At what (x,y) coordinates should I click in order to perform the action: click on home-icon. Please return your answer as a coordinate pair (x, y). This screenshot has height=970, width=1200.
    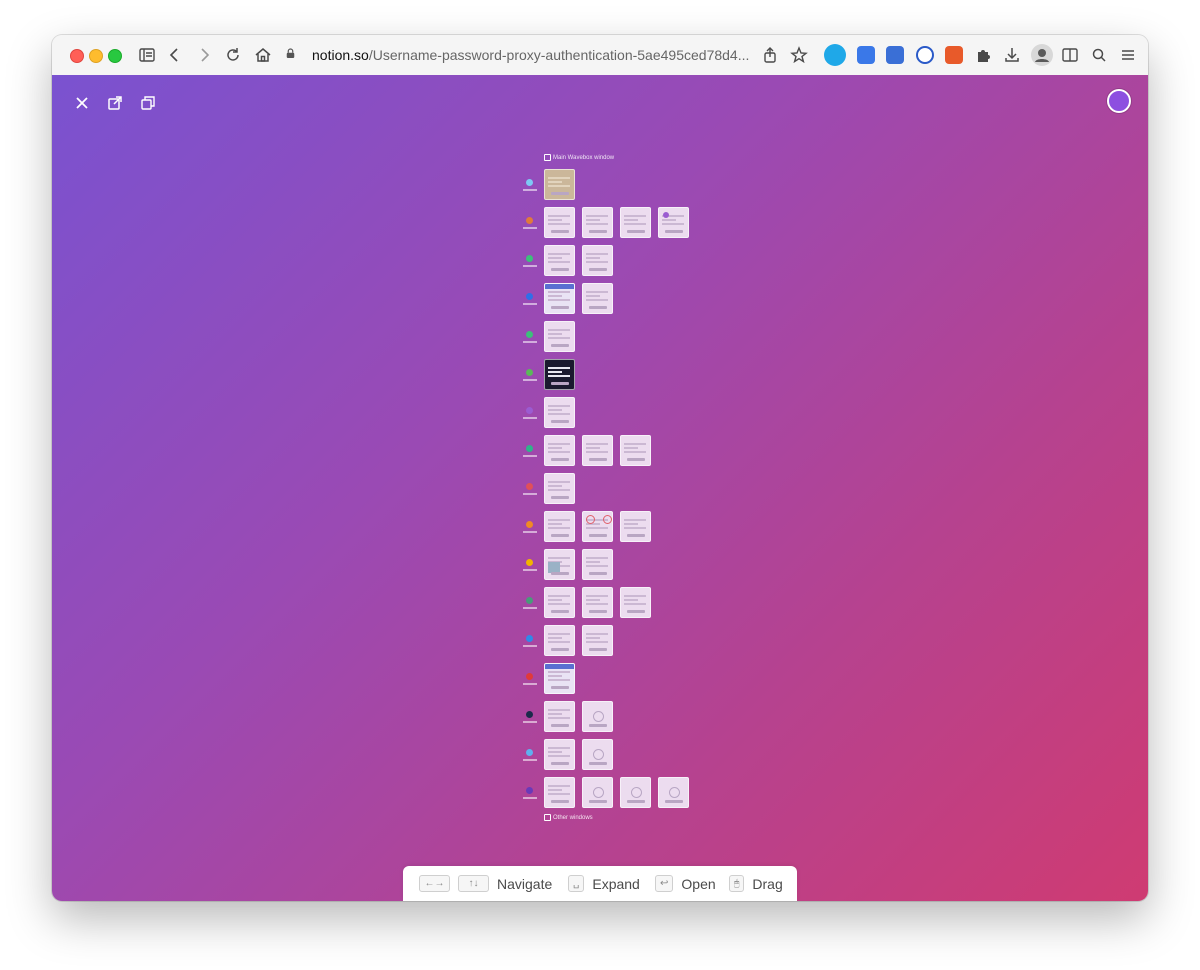
    Looking at the image, I should click on (263, 55).